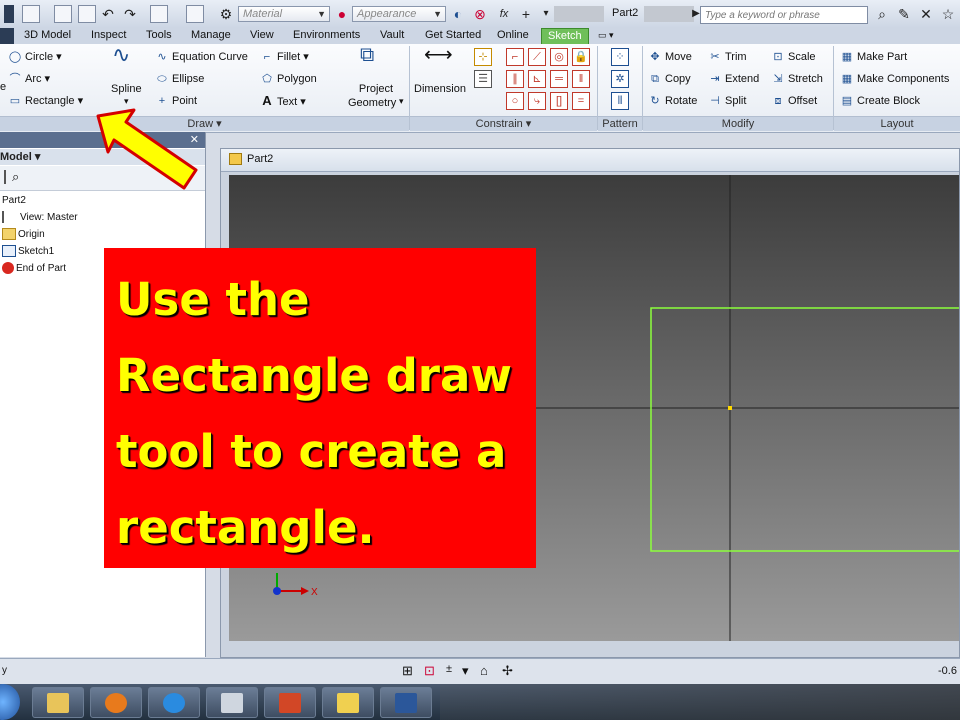 This screenshot has width=960, height=720. What do you see at coordinates (284, 57) in the screenshot?
I see `fillet-tool: ⌐ Fillet ▾` at bounding box center [284, 57].